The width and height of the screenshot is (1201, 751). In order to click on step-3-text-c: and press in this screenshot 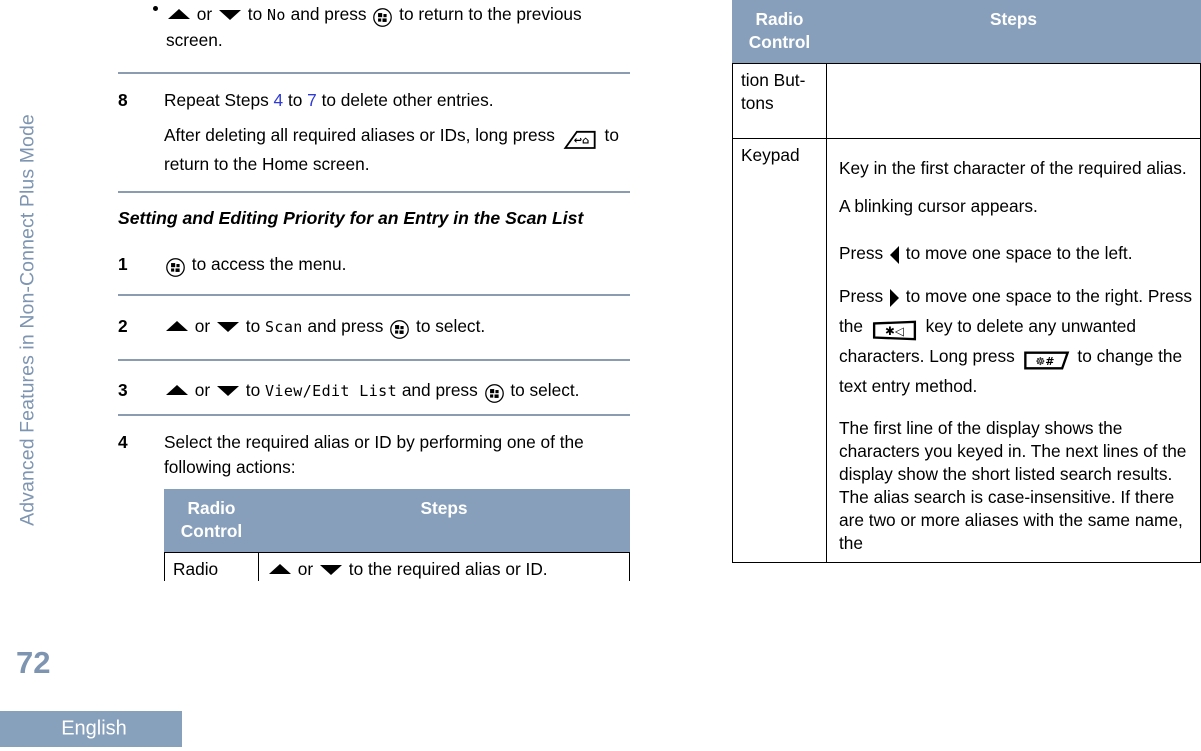, I will do `click(440, 390)`.